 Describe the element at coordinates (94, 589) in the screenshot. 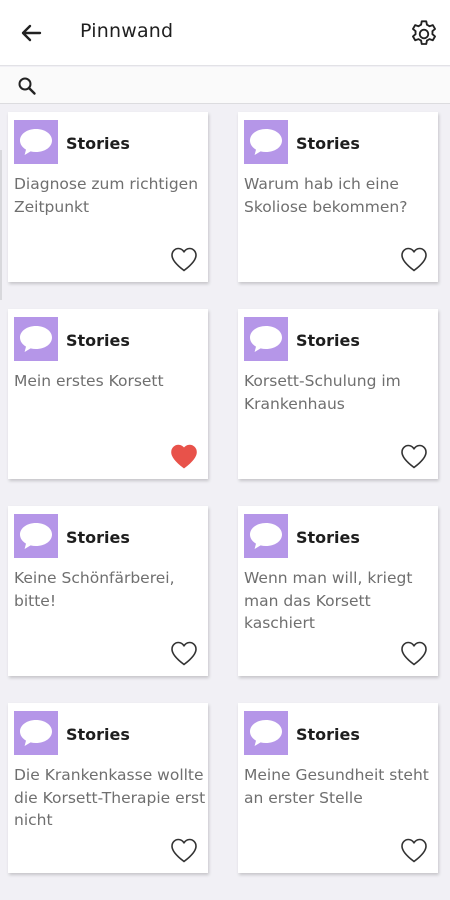

I see `card-title: Keine Schönfärberei, bitte!` at that location.